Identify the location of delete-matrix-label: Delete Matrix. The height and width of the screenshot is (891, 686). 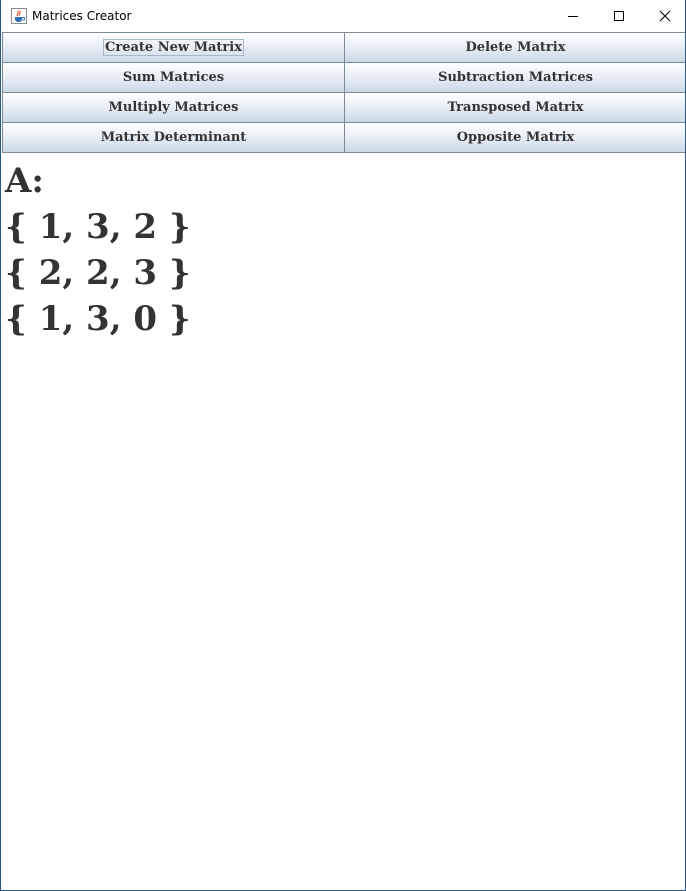
(515, 47).